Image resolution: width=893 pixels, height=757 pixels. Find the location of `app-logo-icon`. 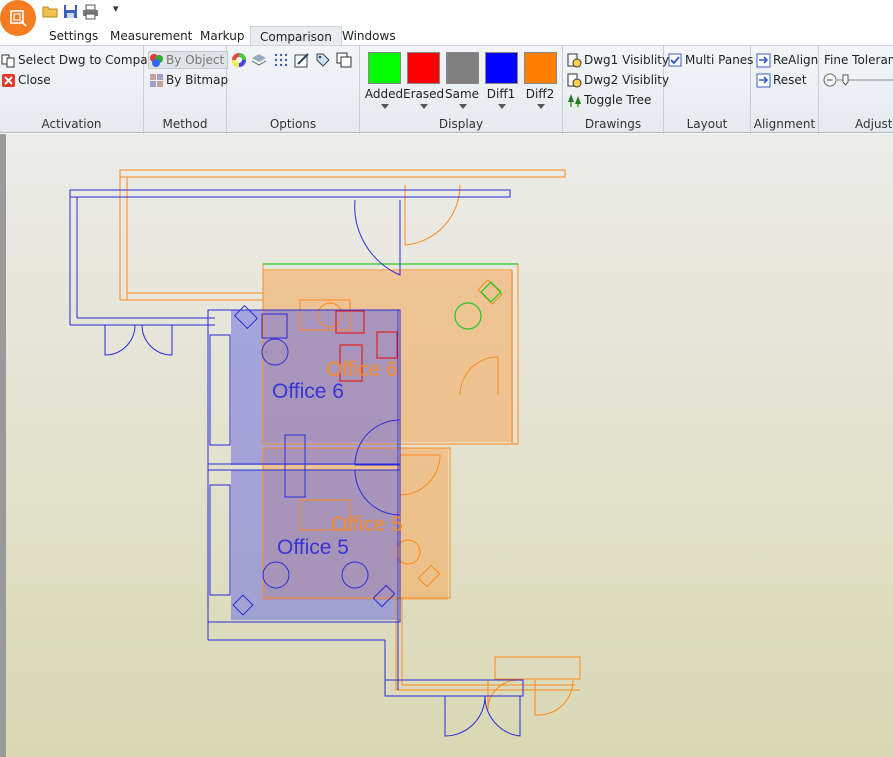

app-logo-icon is located at coordinates (18, 18).